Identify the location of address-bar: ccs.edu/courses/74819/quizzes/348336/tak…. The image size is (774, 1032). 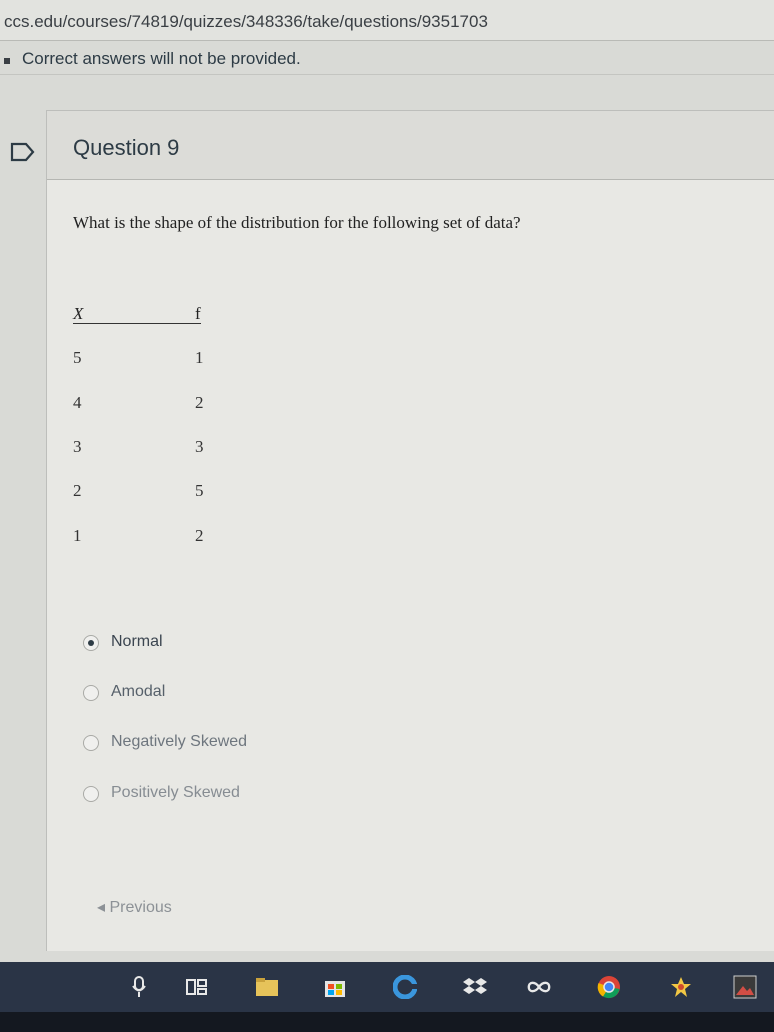
(387, 20).